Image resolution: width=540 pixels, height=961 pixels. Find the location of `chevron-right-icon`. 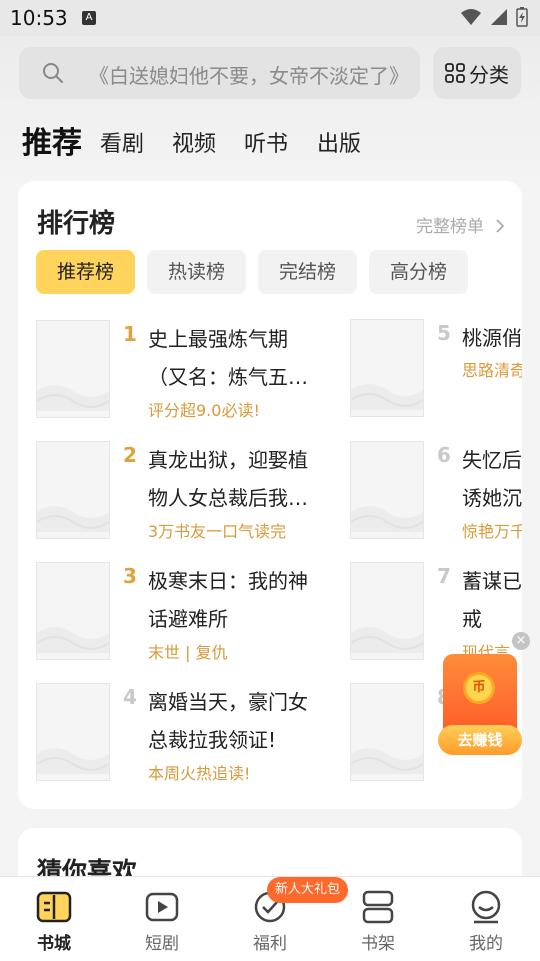

chevron-right-icon is located at coordinates (500, 226).